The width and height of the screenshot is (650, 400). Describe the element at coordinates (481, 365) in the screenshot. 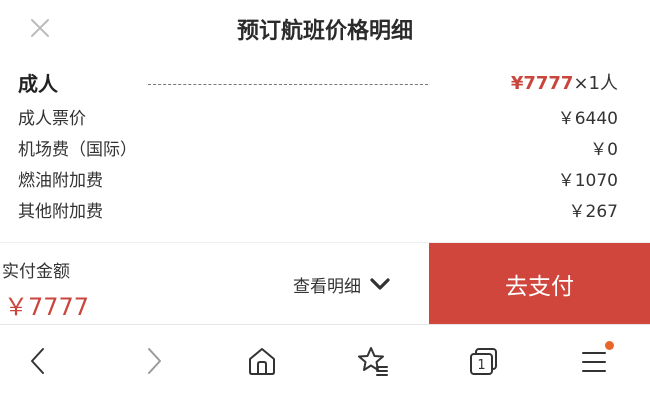

I see `tabs-count: 1` at that location.